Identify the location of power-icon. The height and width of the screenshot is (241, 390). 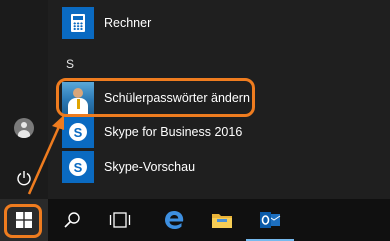
(24, 178).